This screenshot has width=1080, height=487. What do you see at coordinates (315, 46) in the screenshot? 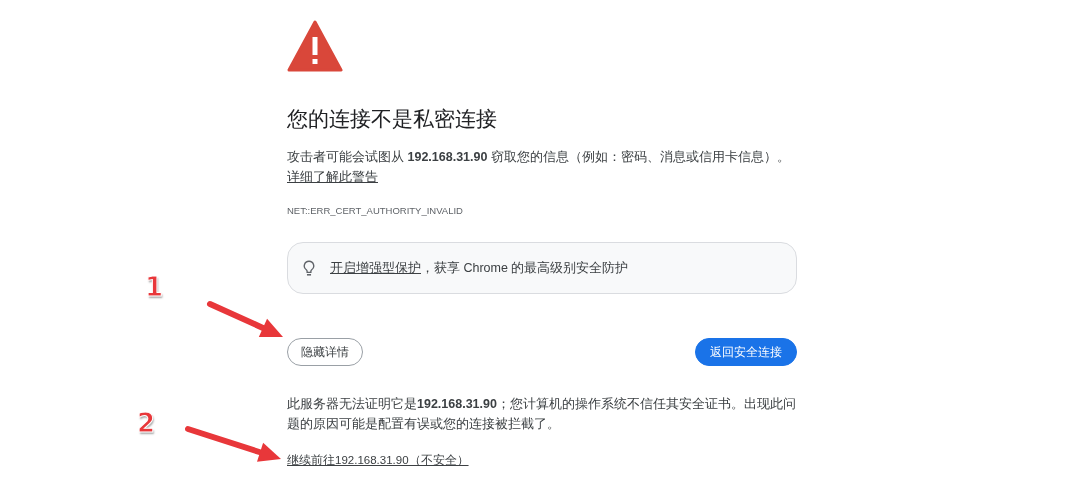
I see `warning-icon` at bounding box center [315, 46].